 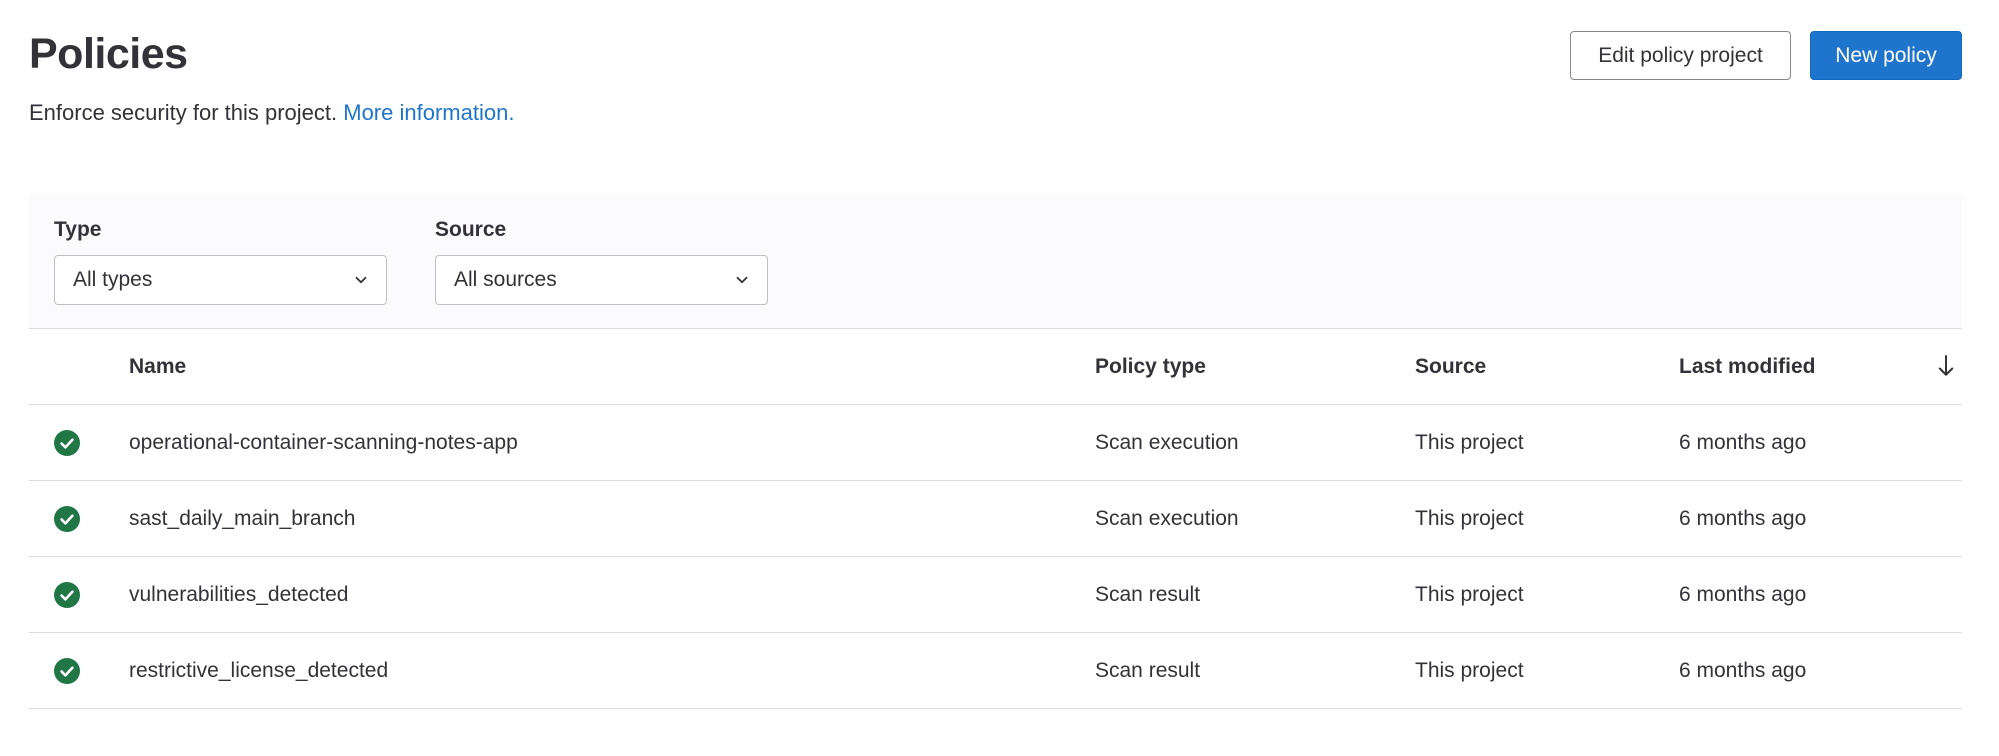 What do you see at coordinates (1680, 55) in the screenshot?
I see `edit-policy-project-button: Edit policy project` at bounding box center [1680, 55].